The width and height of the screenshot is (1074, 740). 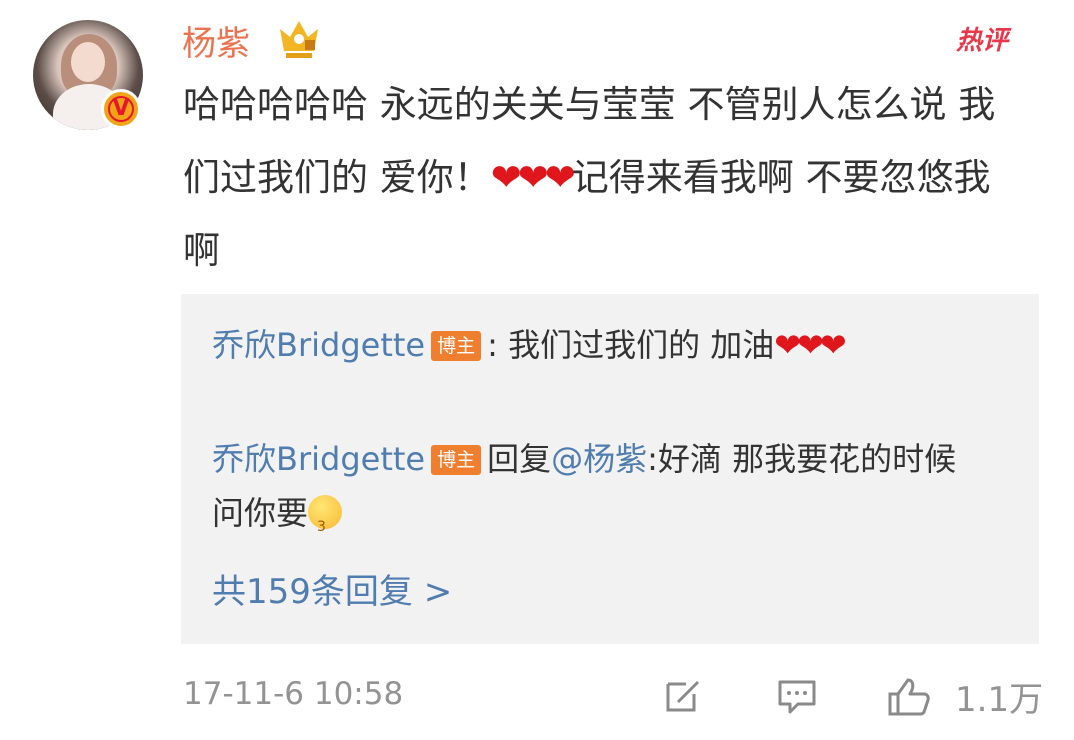 I want to click on verified-badge-icon: V, so click(x=121, y=109).